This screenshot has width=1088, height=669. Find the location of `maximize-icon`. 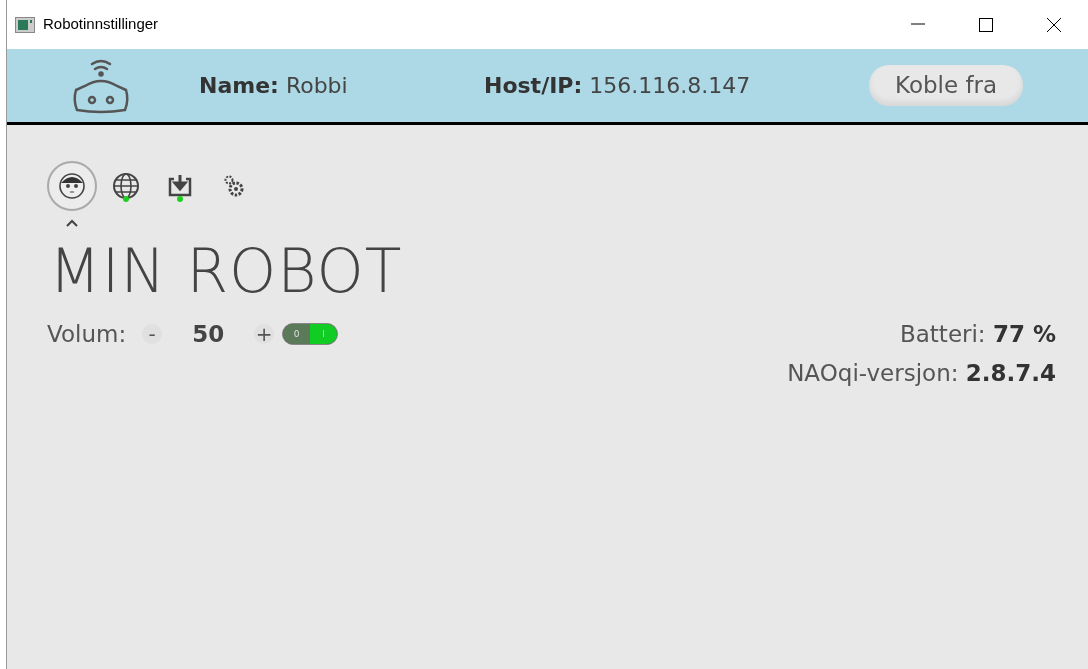

maximize-icon is located at coordinates (986, 24).